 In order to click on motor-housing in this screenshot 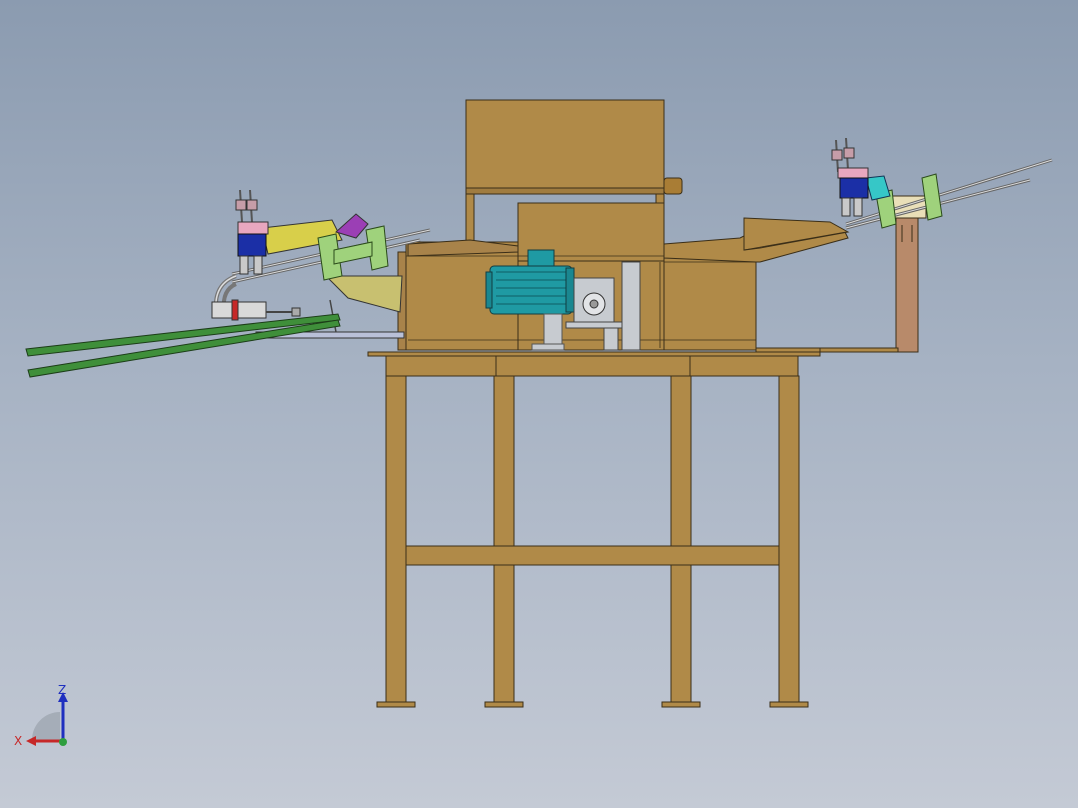, I will do `click(531, 290)`.